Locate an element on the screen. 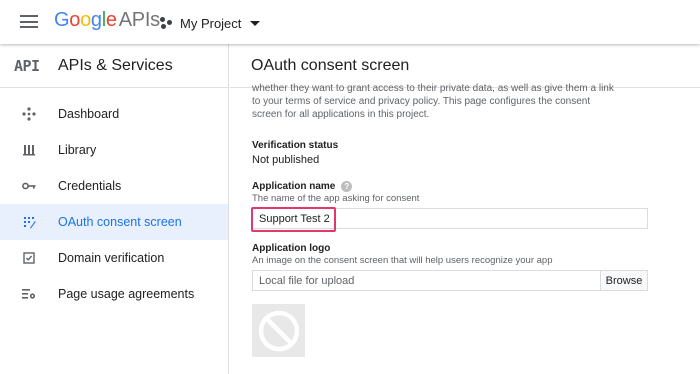  verification-status-value: Not published is located at coordinates (286, 160).